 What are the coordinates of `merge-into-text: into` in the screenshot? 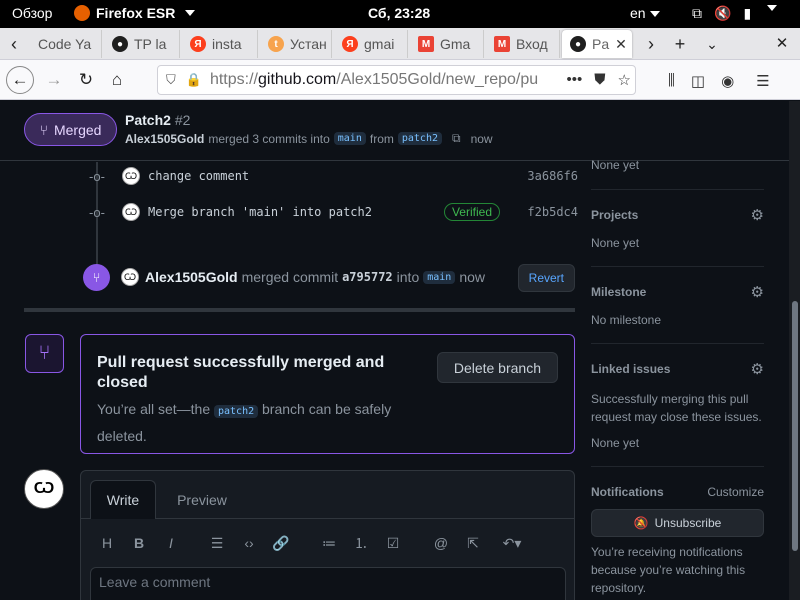 It's located at (408, 277).